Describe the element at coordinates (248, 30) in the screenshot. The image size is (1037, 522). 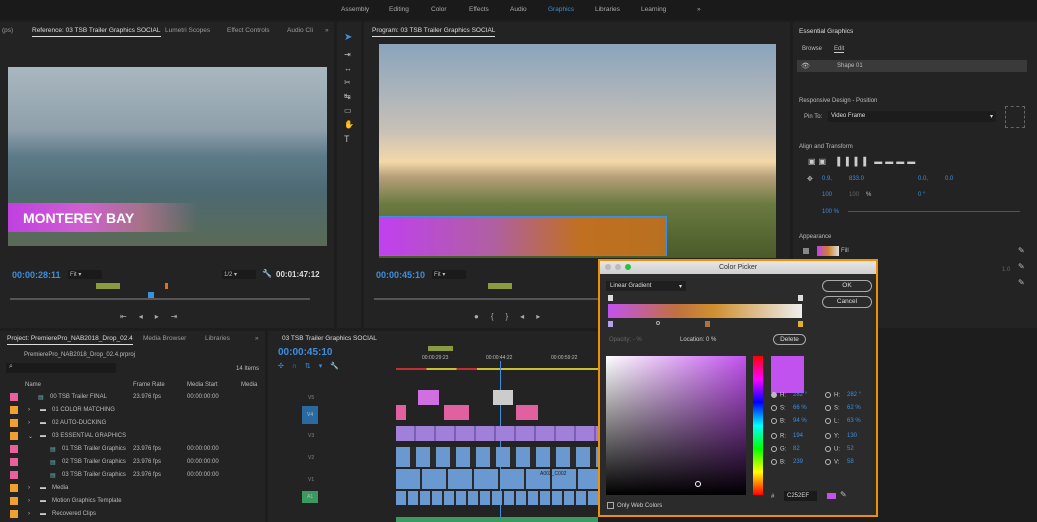
I see `tab-effect-controls: Effect Controls` at that location.